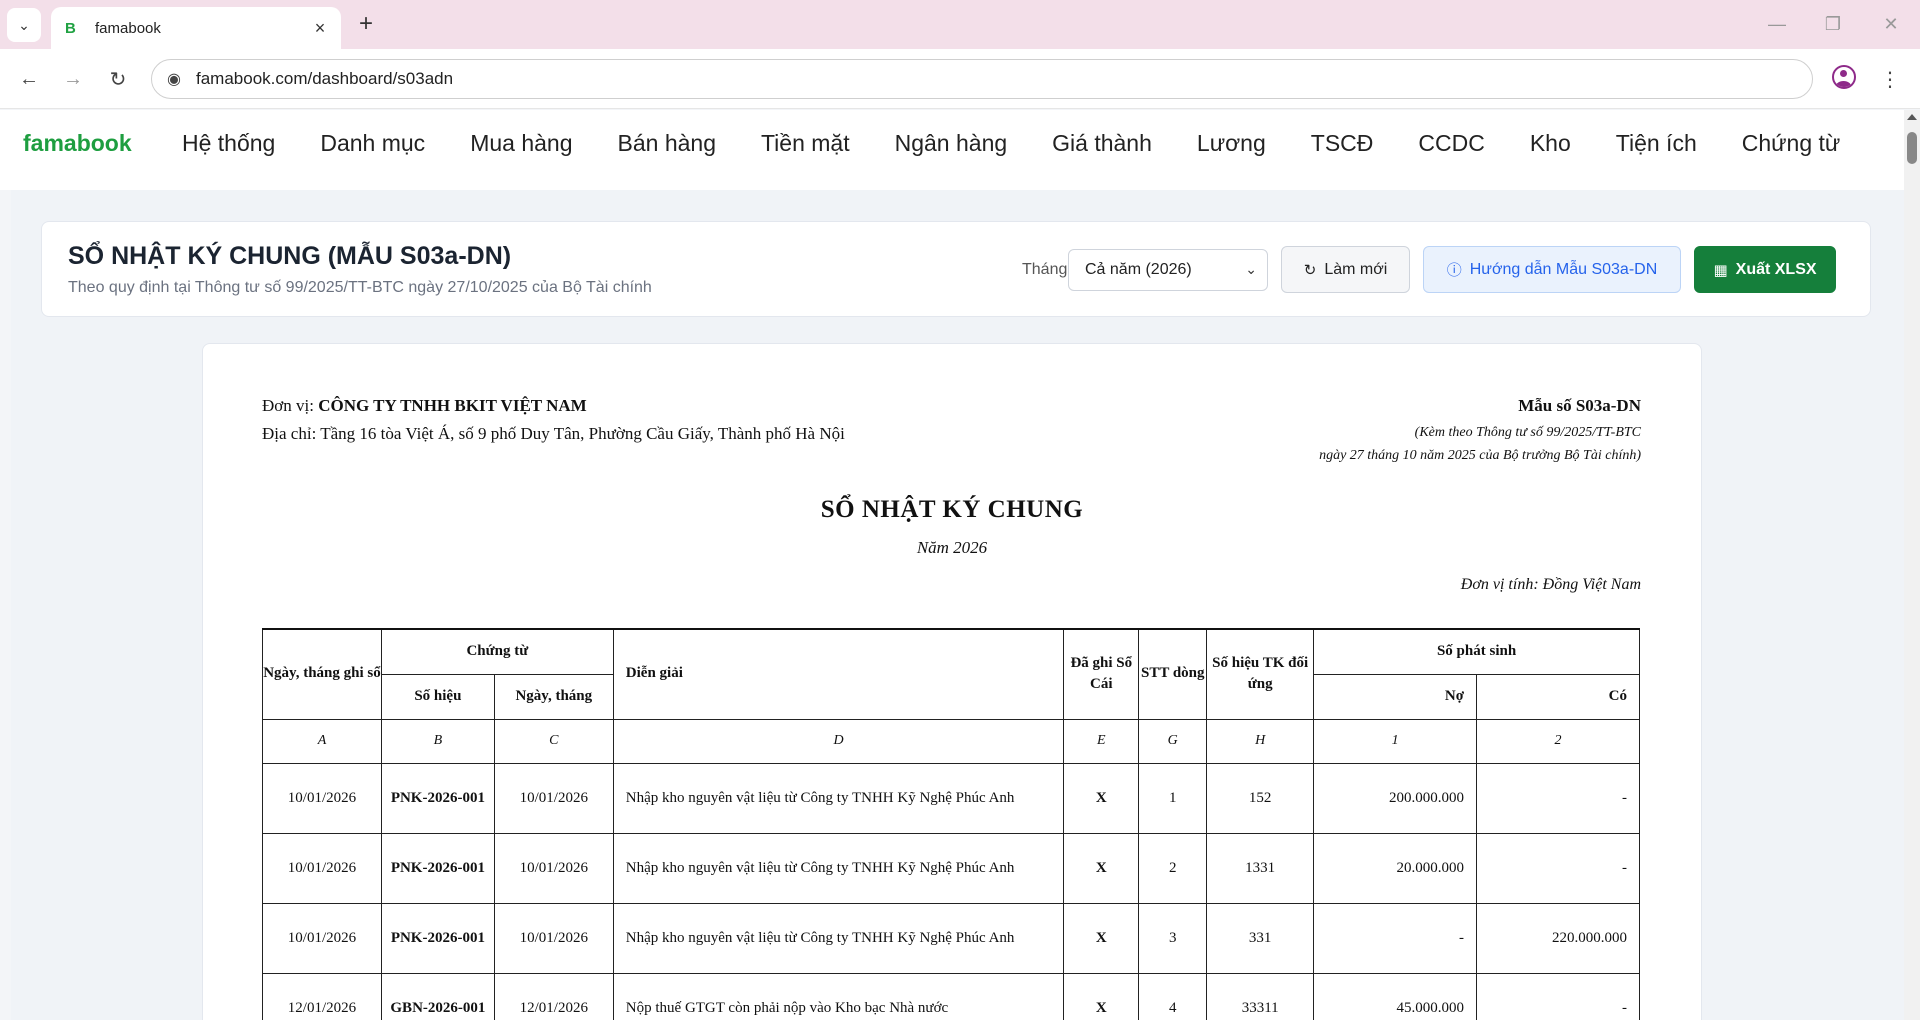  I want to click on menu-item-ngan-hang: Ngân hàng, so click(951, 143).